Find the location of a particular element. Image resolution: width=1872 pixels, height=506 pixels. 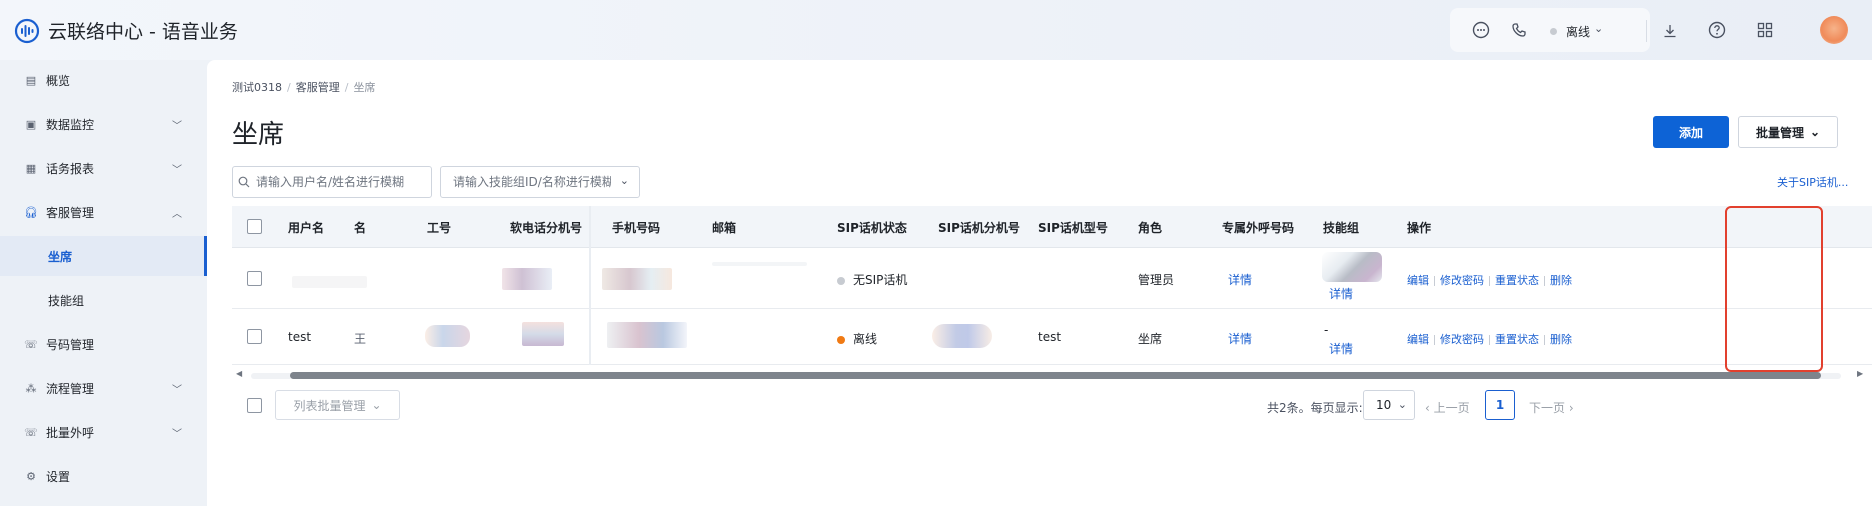

app-logo-icon is located at coordinates (27, 31).